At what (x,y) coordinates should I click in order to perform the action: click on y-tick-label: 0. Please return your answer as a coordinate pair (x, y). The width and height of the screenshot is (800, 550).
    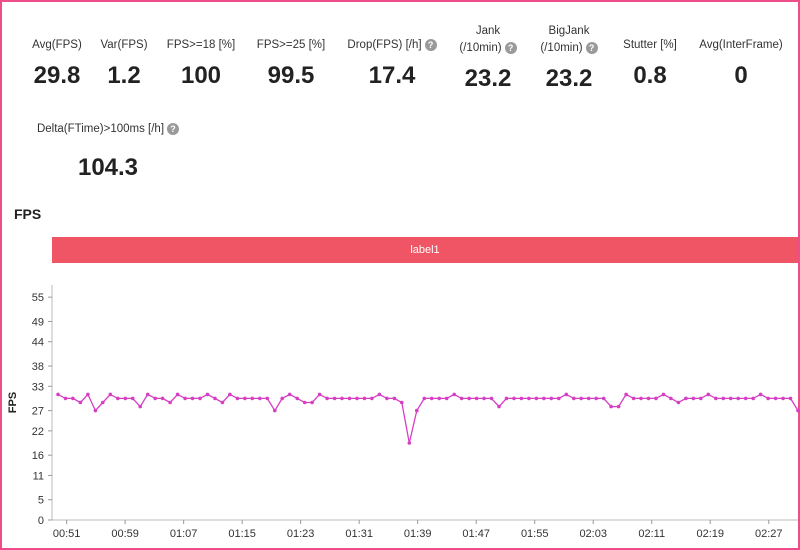
    Looking at the image, I should click on (41, 521).